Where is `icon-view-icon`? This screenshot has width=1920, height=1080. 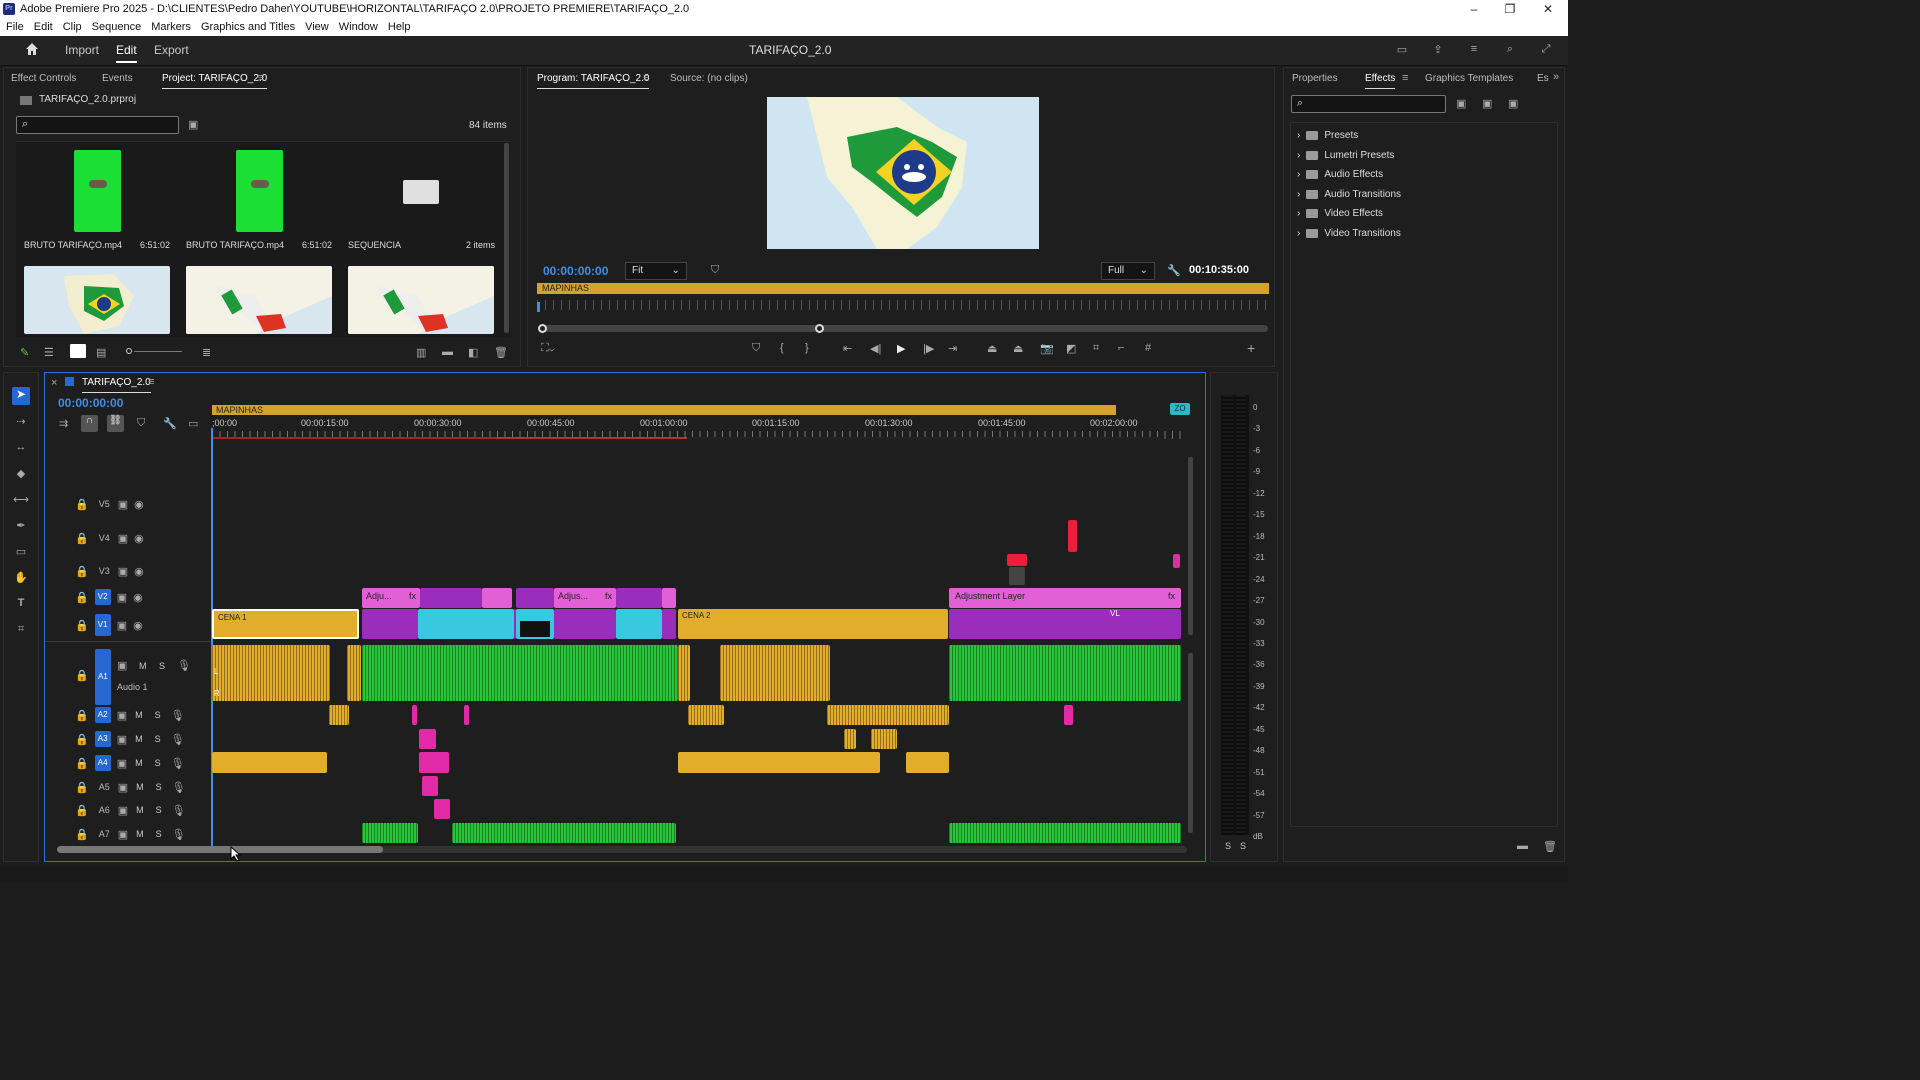 icon-view-icon is located at coordinates (78, 351).